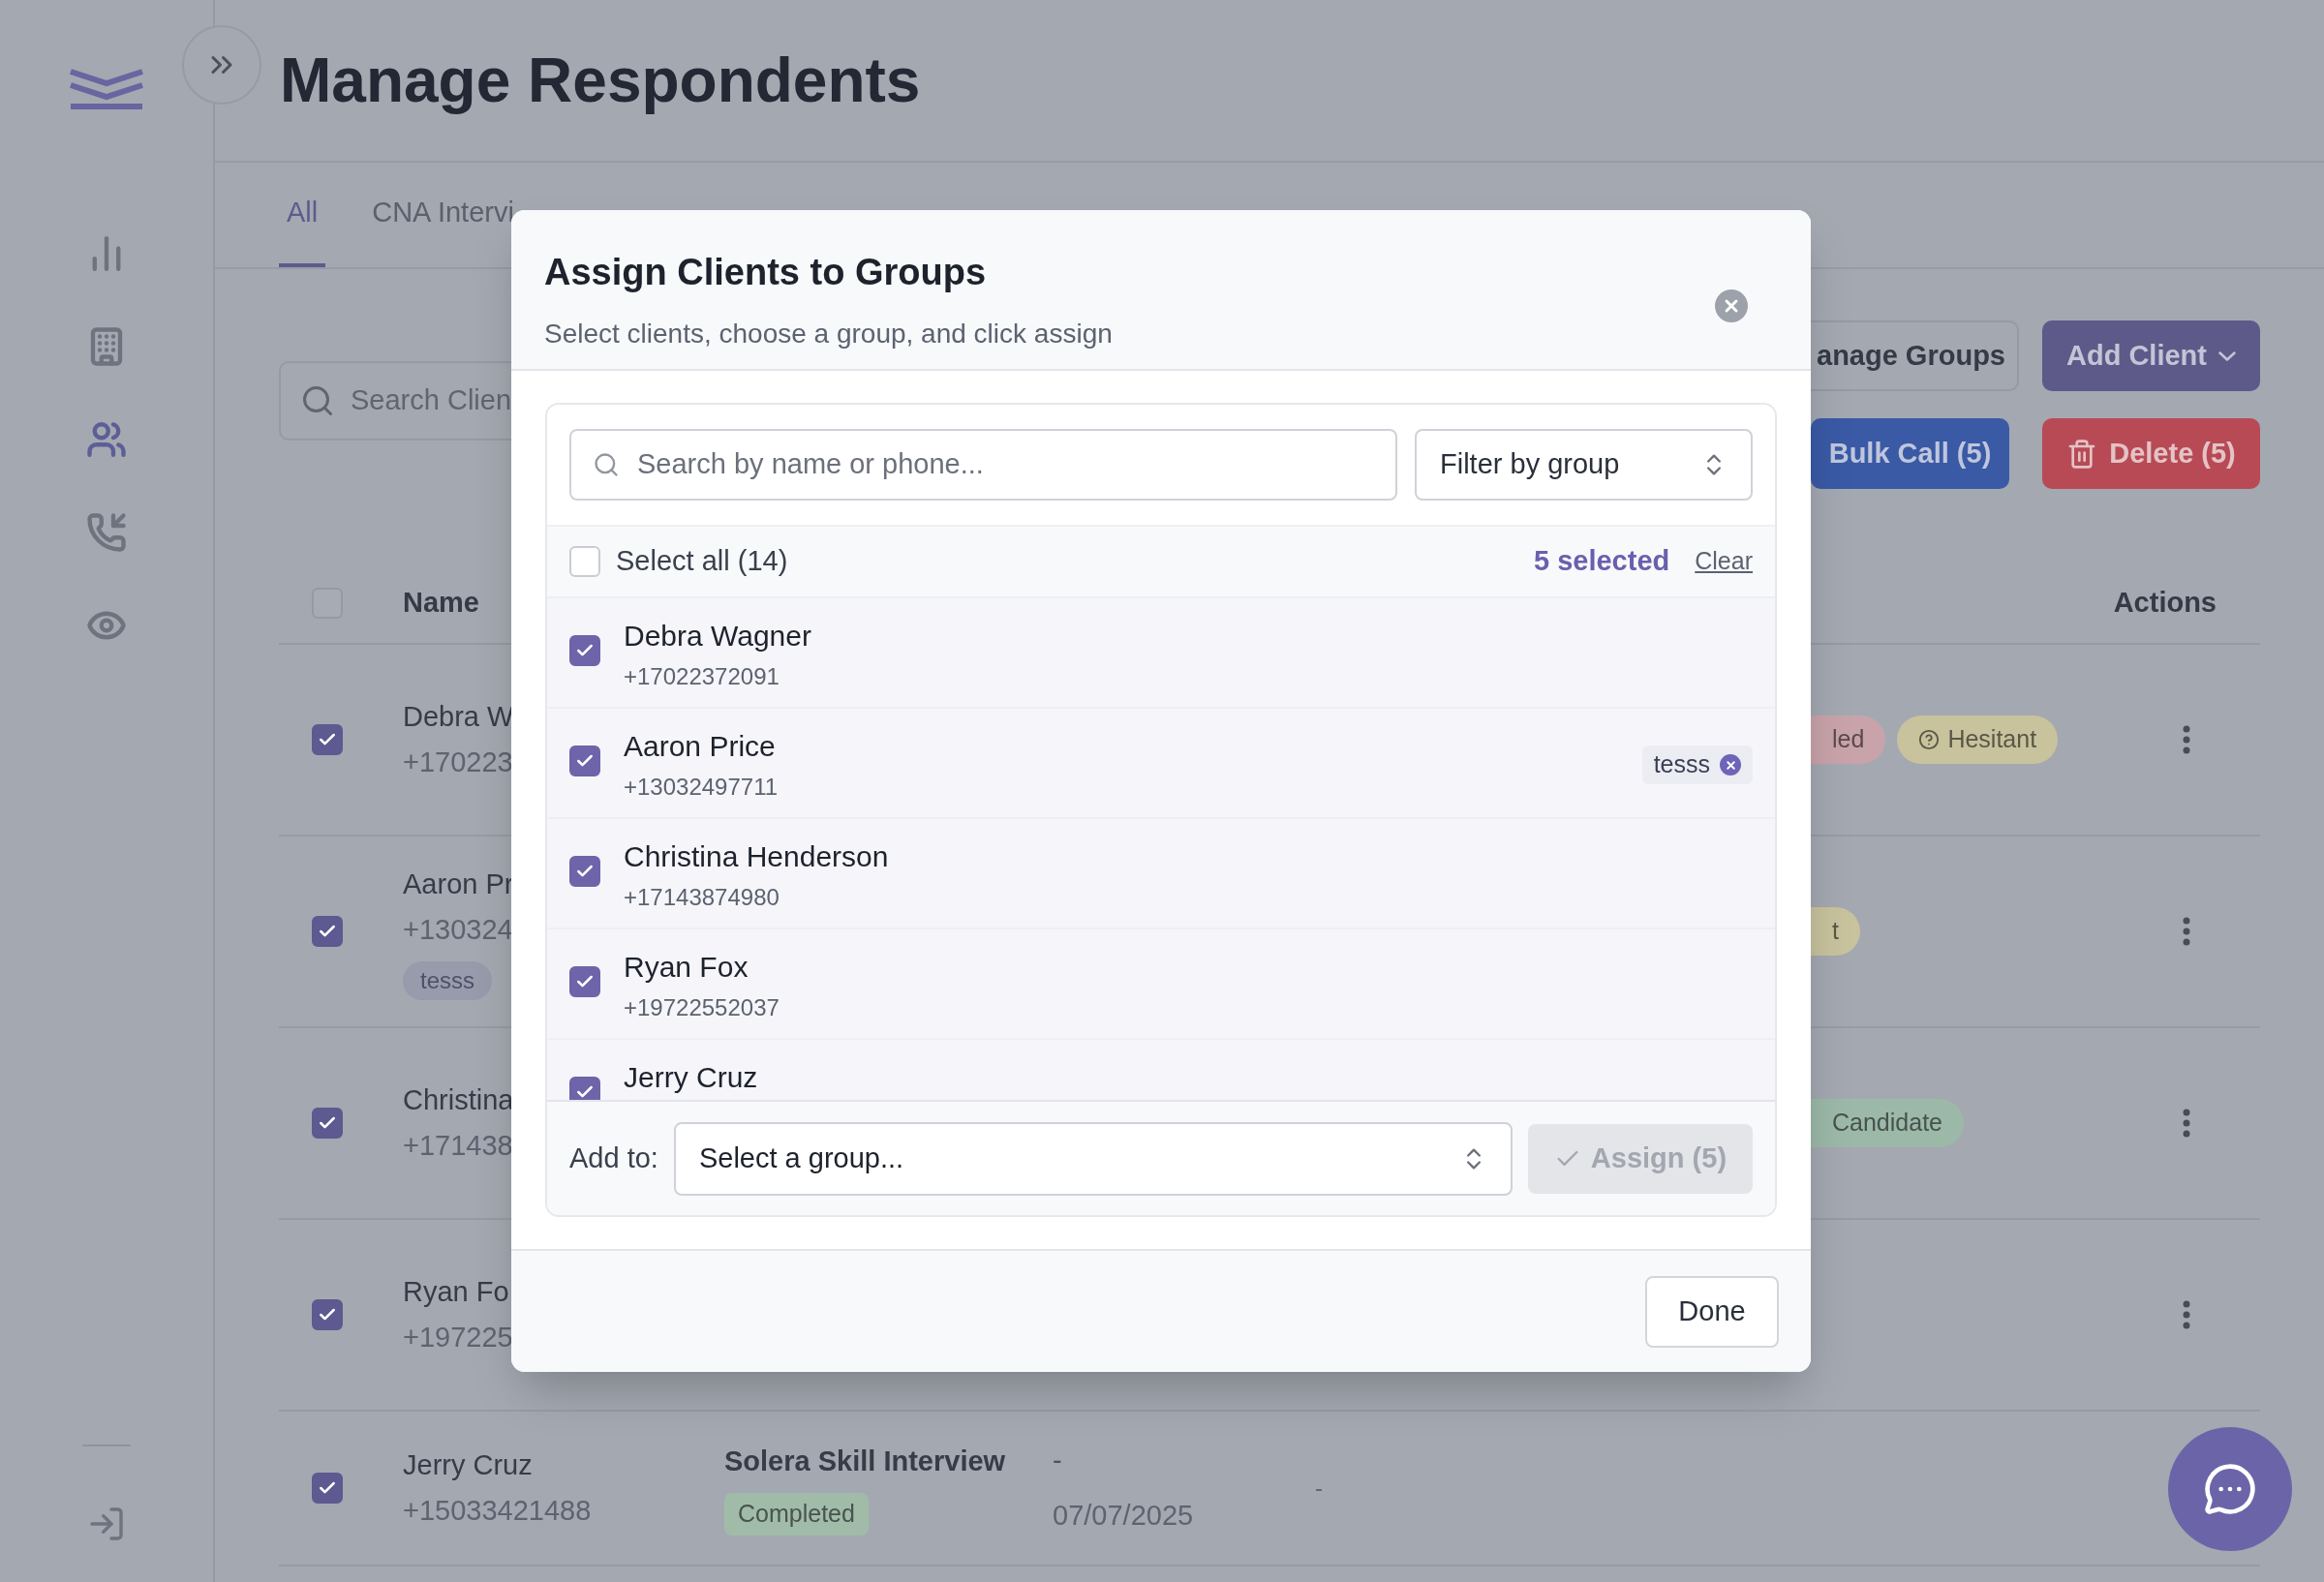 The height and width of the screenshot is (1582, 2324). What do you see at coordinates (459, 716) in the screenshot?
I see `client-name: Debra W` at bounding box center [459, 716].